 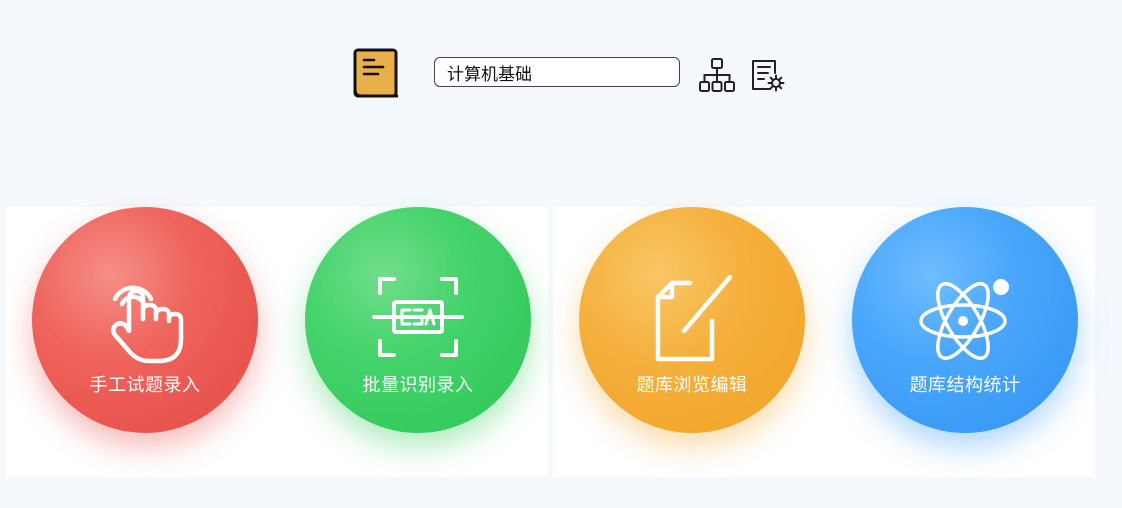 What do you see at coordinates (418, 385) in the screenshot?
I see `batch-recognition-label: 批量识别录入` at bounding box center [418, 385].